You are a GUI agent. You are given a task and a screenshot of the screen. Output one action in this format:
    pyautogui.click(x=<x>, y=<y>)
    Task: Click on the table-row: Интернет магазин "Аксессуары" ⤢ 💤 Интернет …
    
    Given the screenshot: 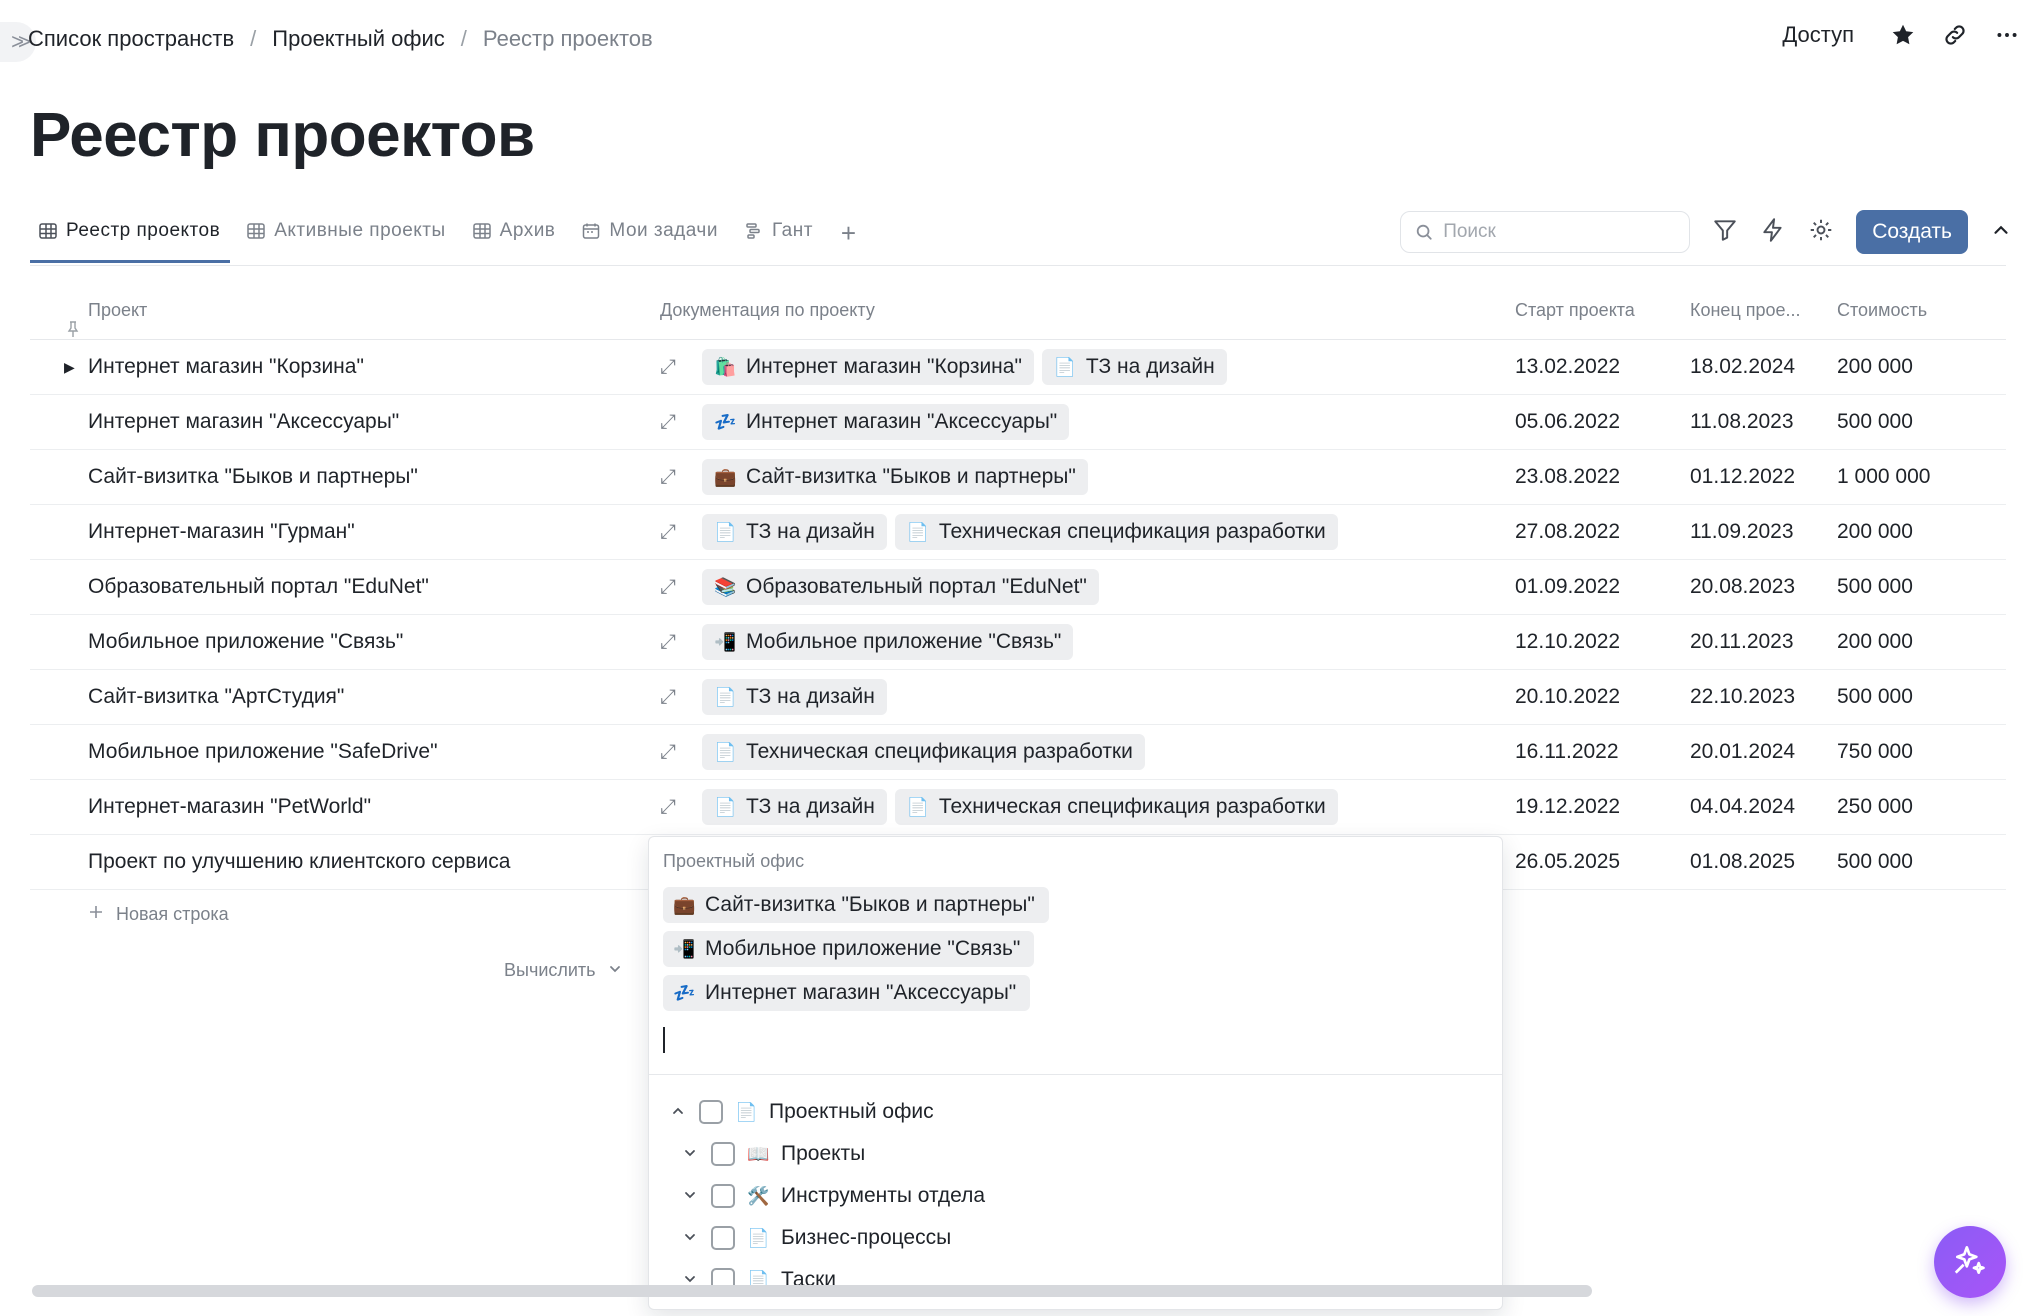 What is the action you would take?
    pyautogui.click(x=1018, y=422)
    